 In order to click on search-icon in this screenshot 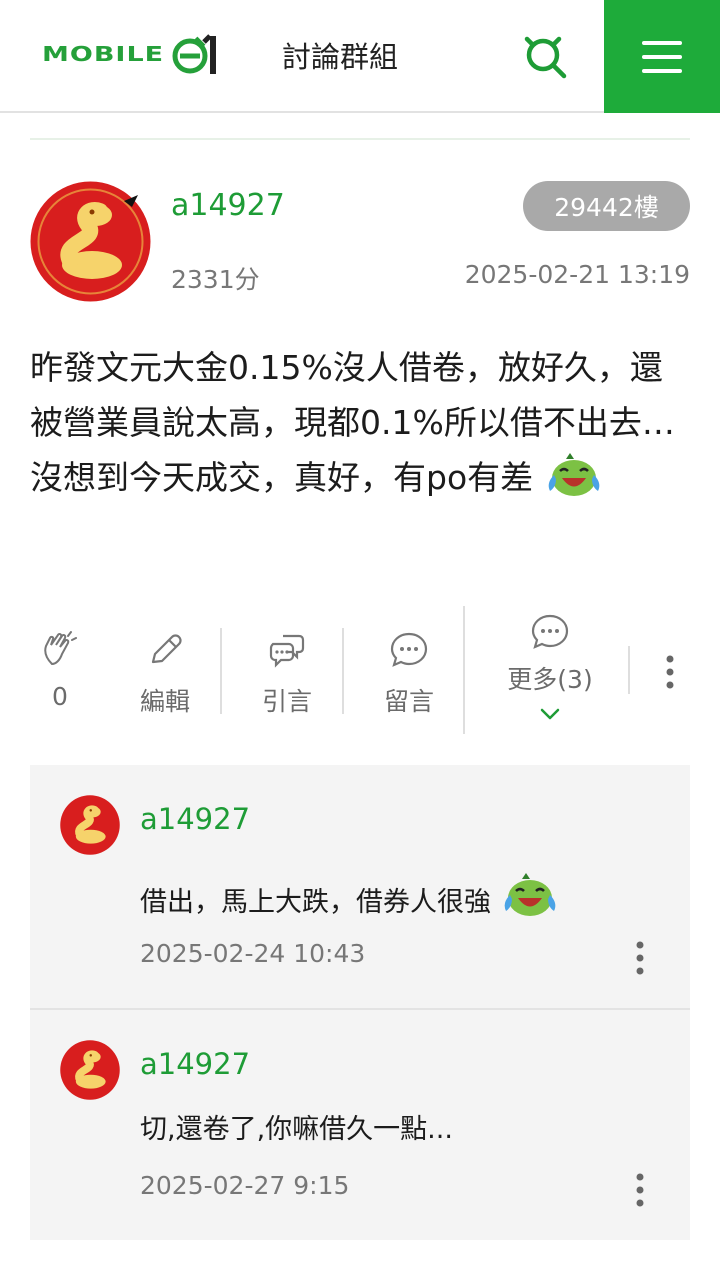, I will do `click(545, 57)`.